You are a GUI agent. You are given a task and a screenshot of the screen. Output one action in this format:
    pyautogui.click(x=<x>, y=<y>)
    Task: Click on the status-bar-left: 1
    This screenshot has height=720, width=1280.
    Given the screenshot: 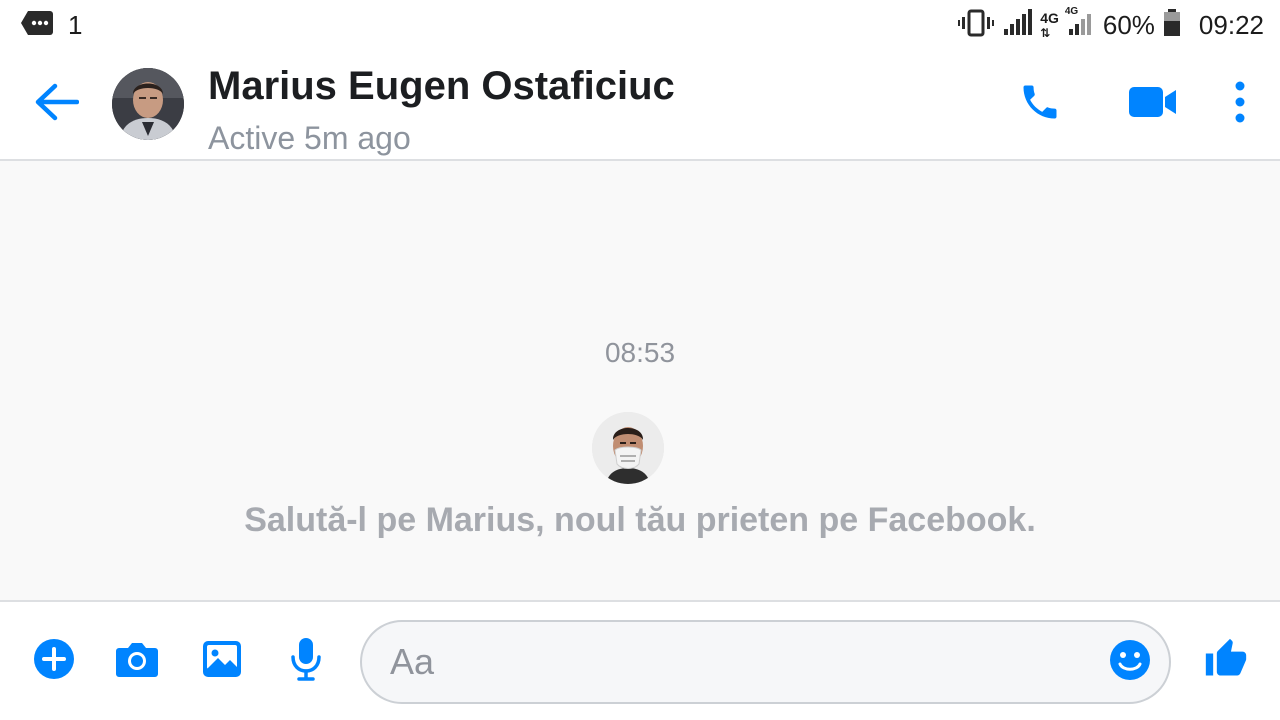 What is the action you would take?
    pyautogui.click(x=51, y=25)
    